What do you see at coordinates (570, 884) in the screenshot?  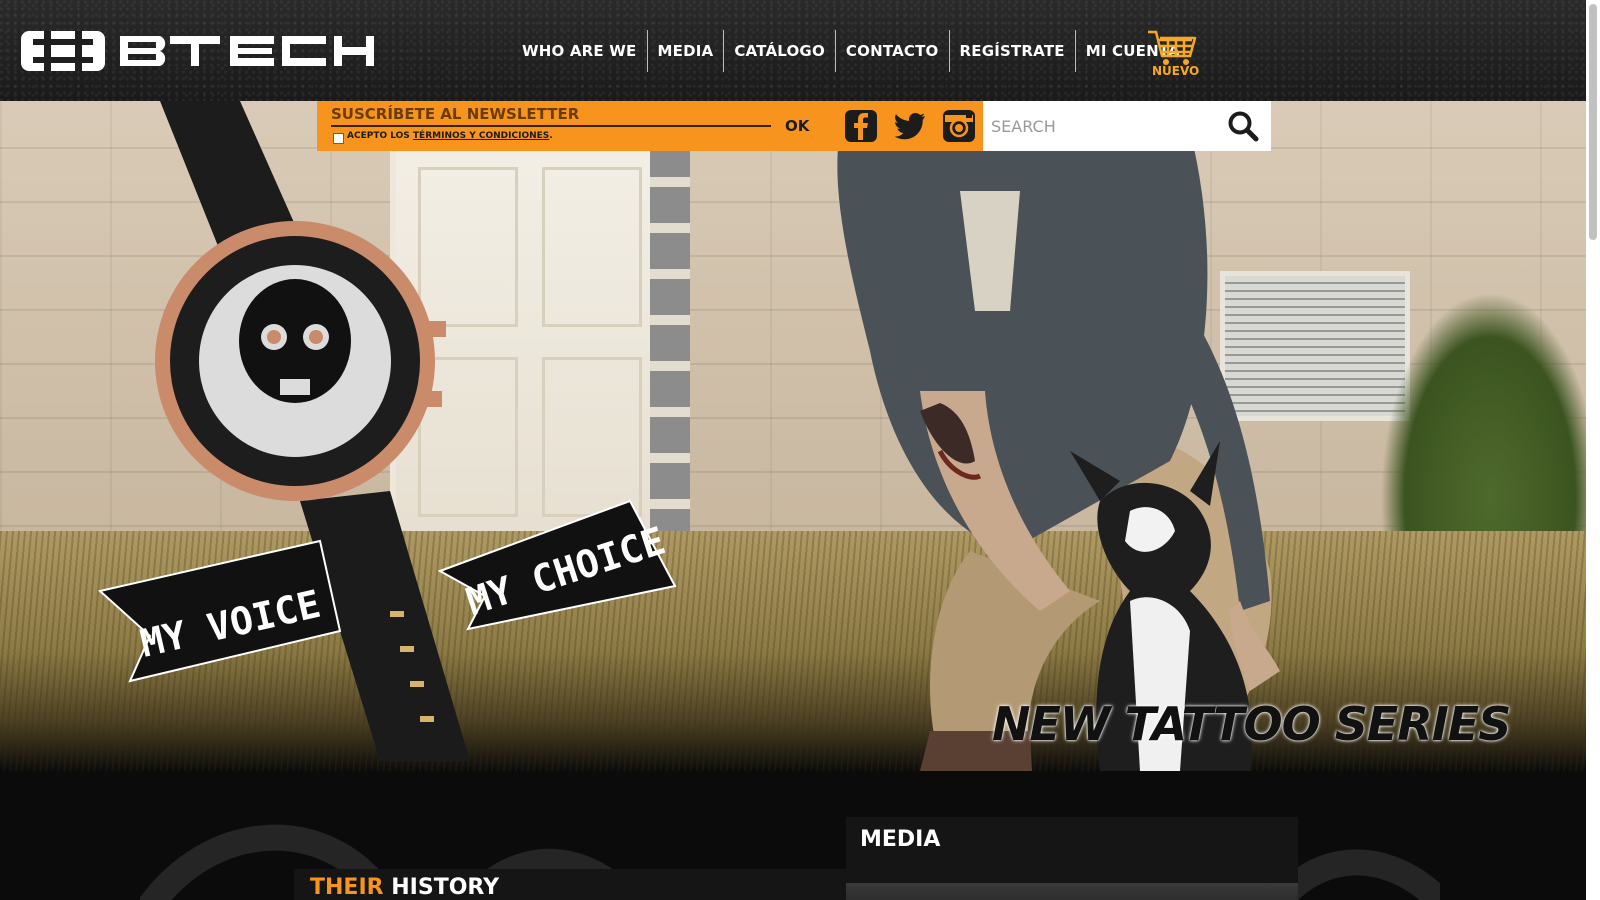 I see `history-section: THEIR HISTORY` at bounding box center [570, 884].